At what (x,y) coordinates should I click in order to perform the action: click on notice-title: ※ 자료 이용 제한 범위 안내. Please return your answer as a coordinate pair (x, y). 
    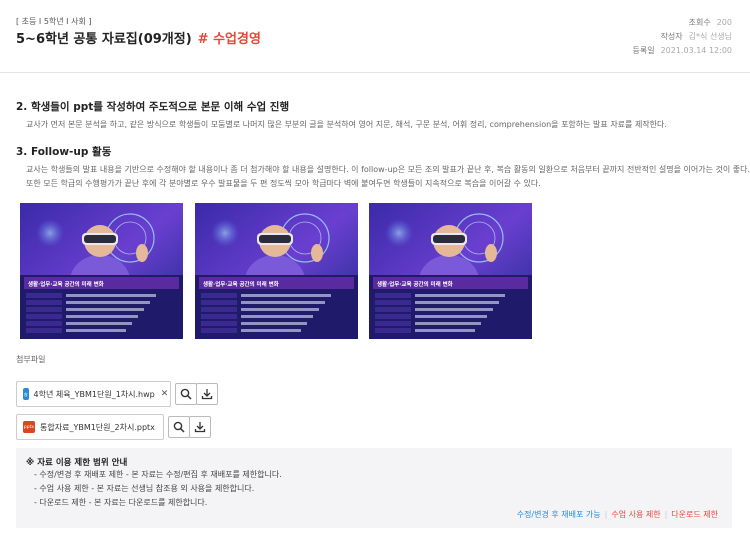
    Looking at the image, I should click on (77, 463).